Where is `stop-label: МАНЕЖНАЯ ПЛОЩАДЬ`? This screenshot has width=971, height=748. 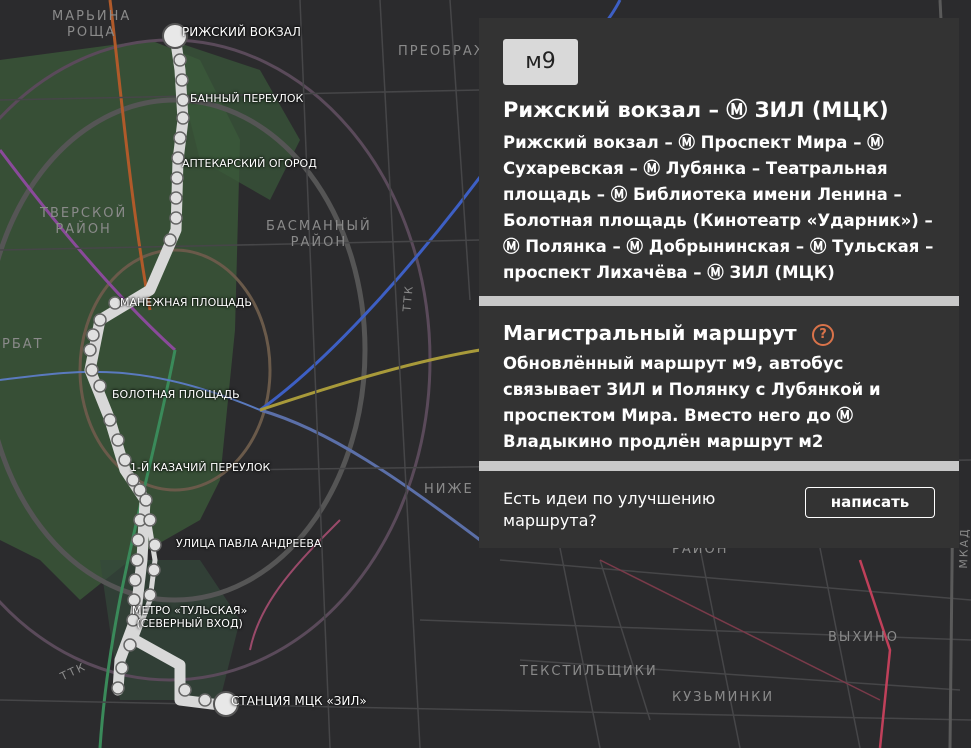
stop-label: МАНЕЖНАЯ ПЛОЩАДЬ is located at coordinates (186, 302).